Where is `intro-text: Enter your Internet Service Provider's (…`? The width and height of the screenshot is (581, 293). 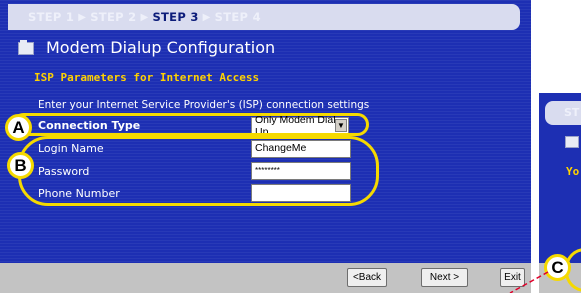
intro-text: Enter your Internet Service Provider's (… is located at coordinates (204, 105).